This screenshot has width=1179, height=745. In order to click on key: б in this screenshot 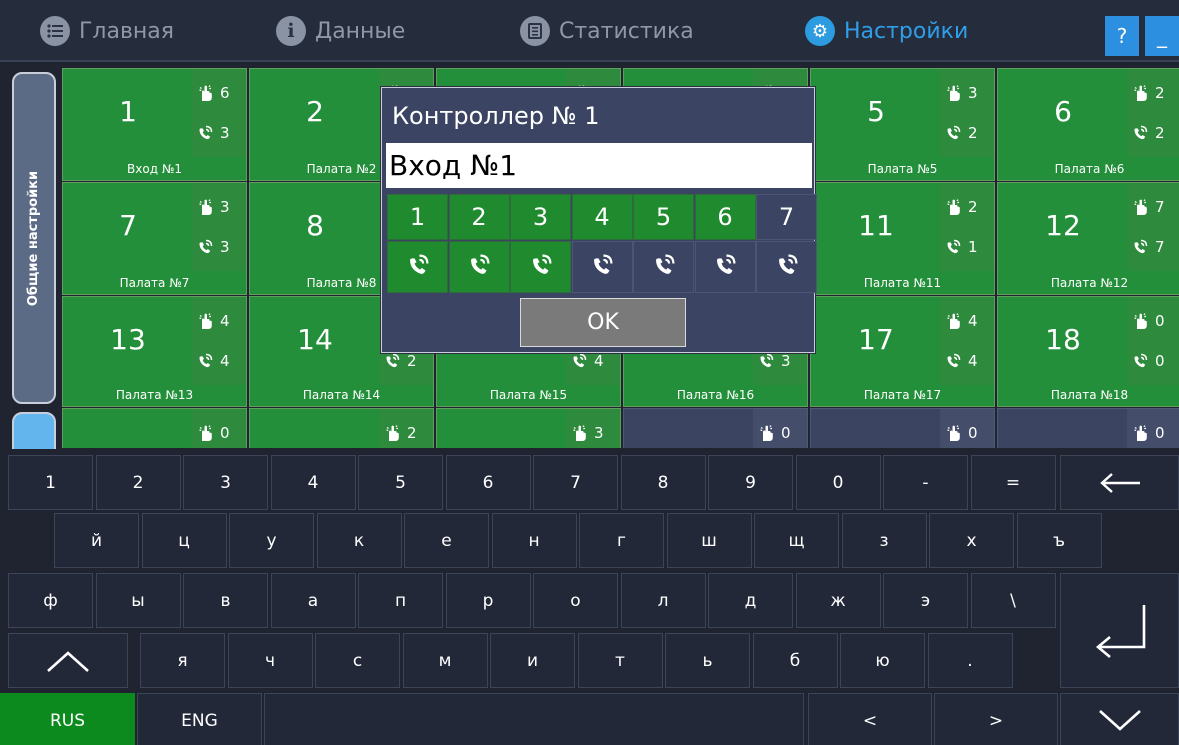, I will do `click(795, 660)`.